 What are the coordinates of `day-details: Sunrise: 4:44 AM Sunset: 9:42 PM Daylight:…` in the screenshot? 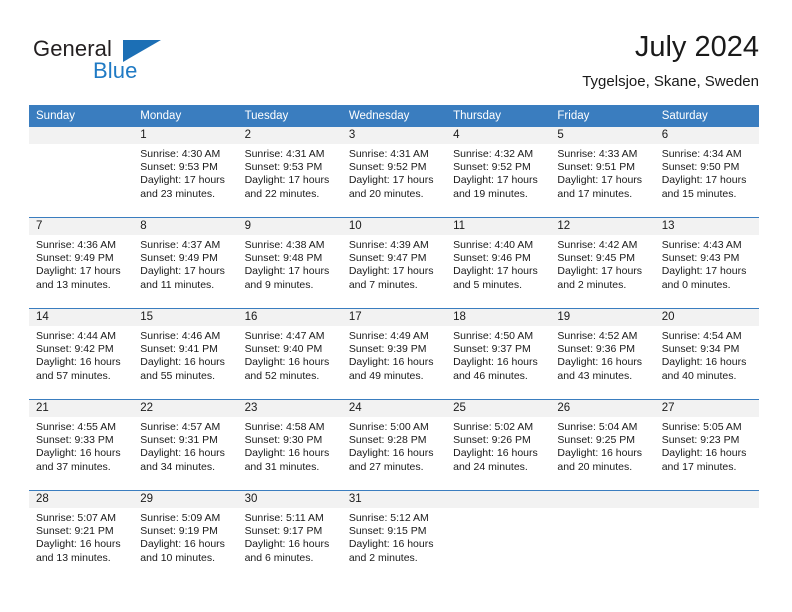 It's located at (81, 354).